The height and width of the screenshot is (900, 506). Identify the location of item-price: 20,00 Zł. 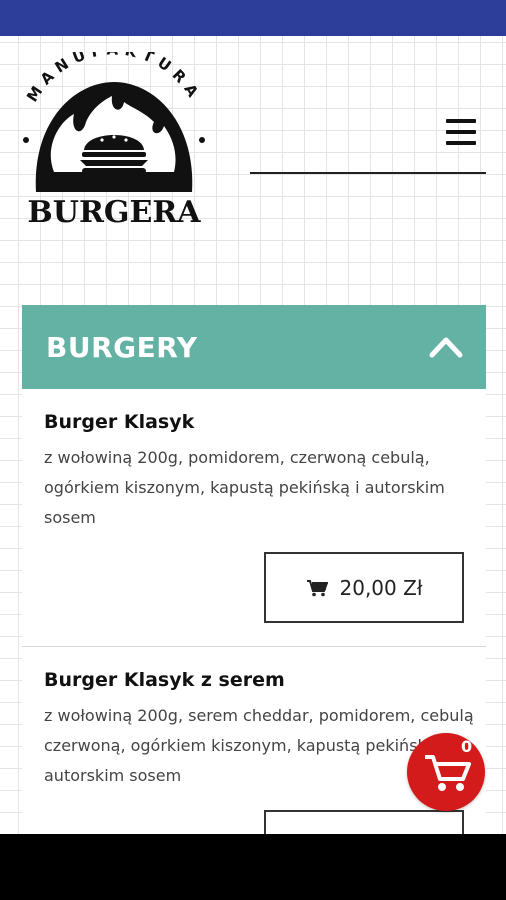
(381, 587).